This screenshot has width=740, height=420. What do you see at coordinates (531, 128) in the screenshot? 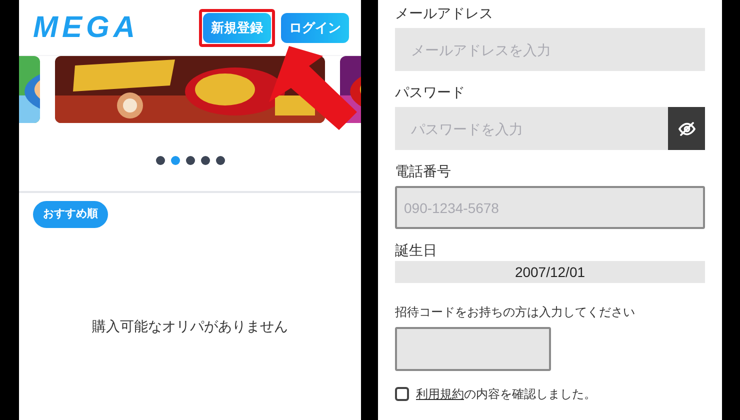
I see `password-field: パスワードを入力` at bounding box center [531, 128].